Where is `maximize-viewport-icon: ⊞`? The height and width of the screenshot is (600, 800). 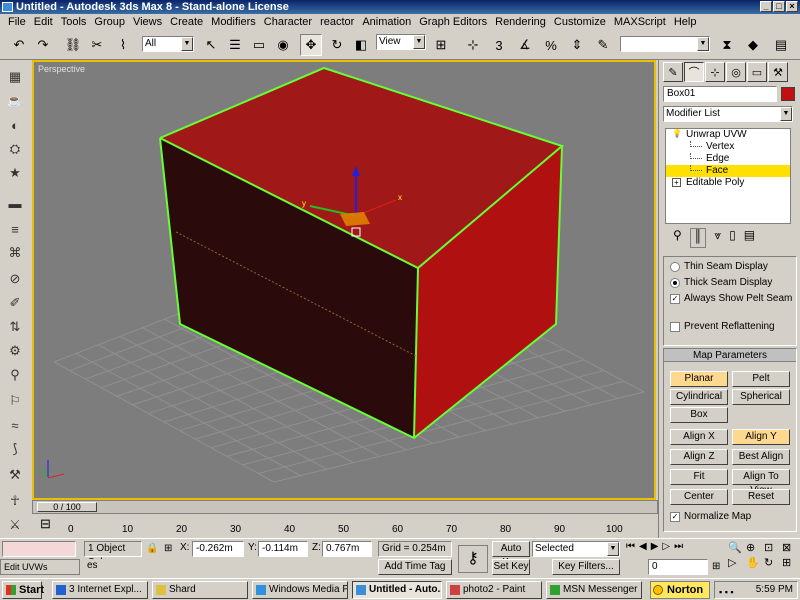 maximize-viewport-icon: ⊞ is located at coordinates (790, 562).